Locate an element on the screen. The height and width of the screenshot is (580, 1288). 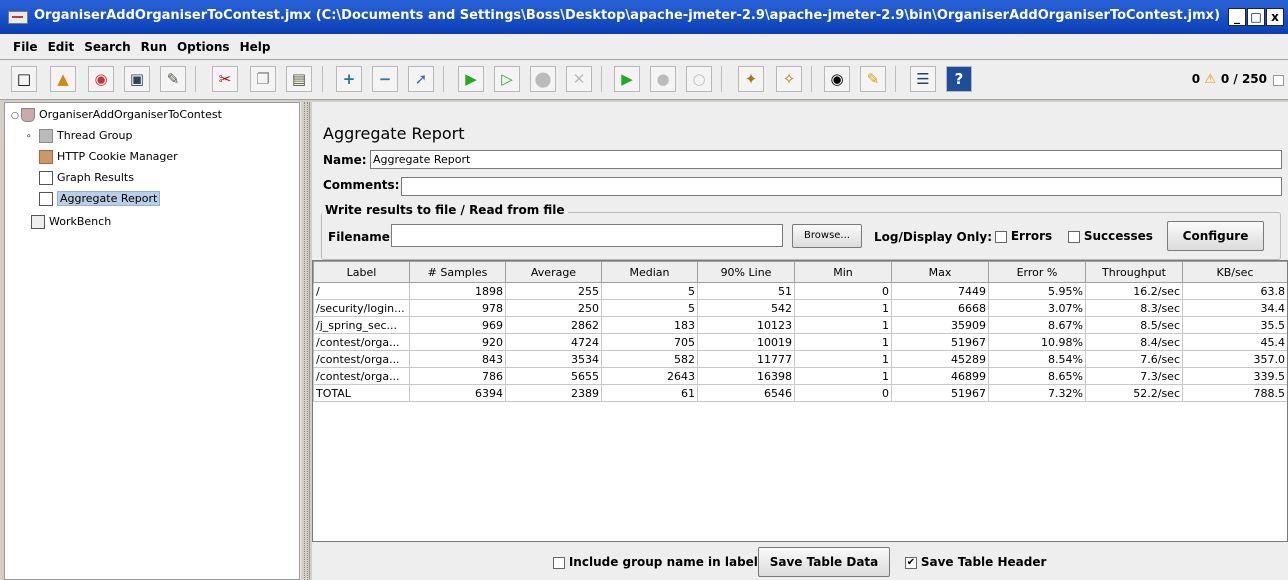
menu-options: Options is located at coordinates (203, 44).